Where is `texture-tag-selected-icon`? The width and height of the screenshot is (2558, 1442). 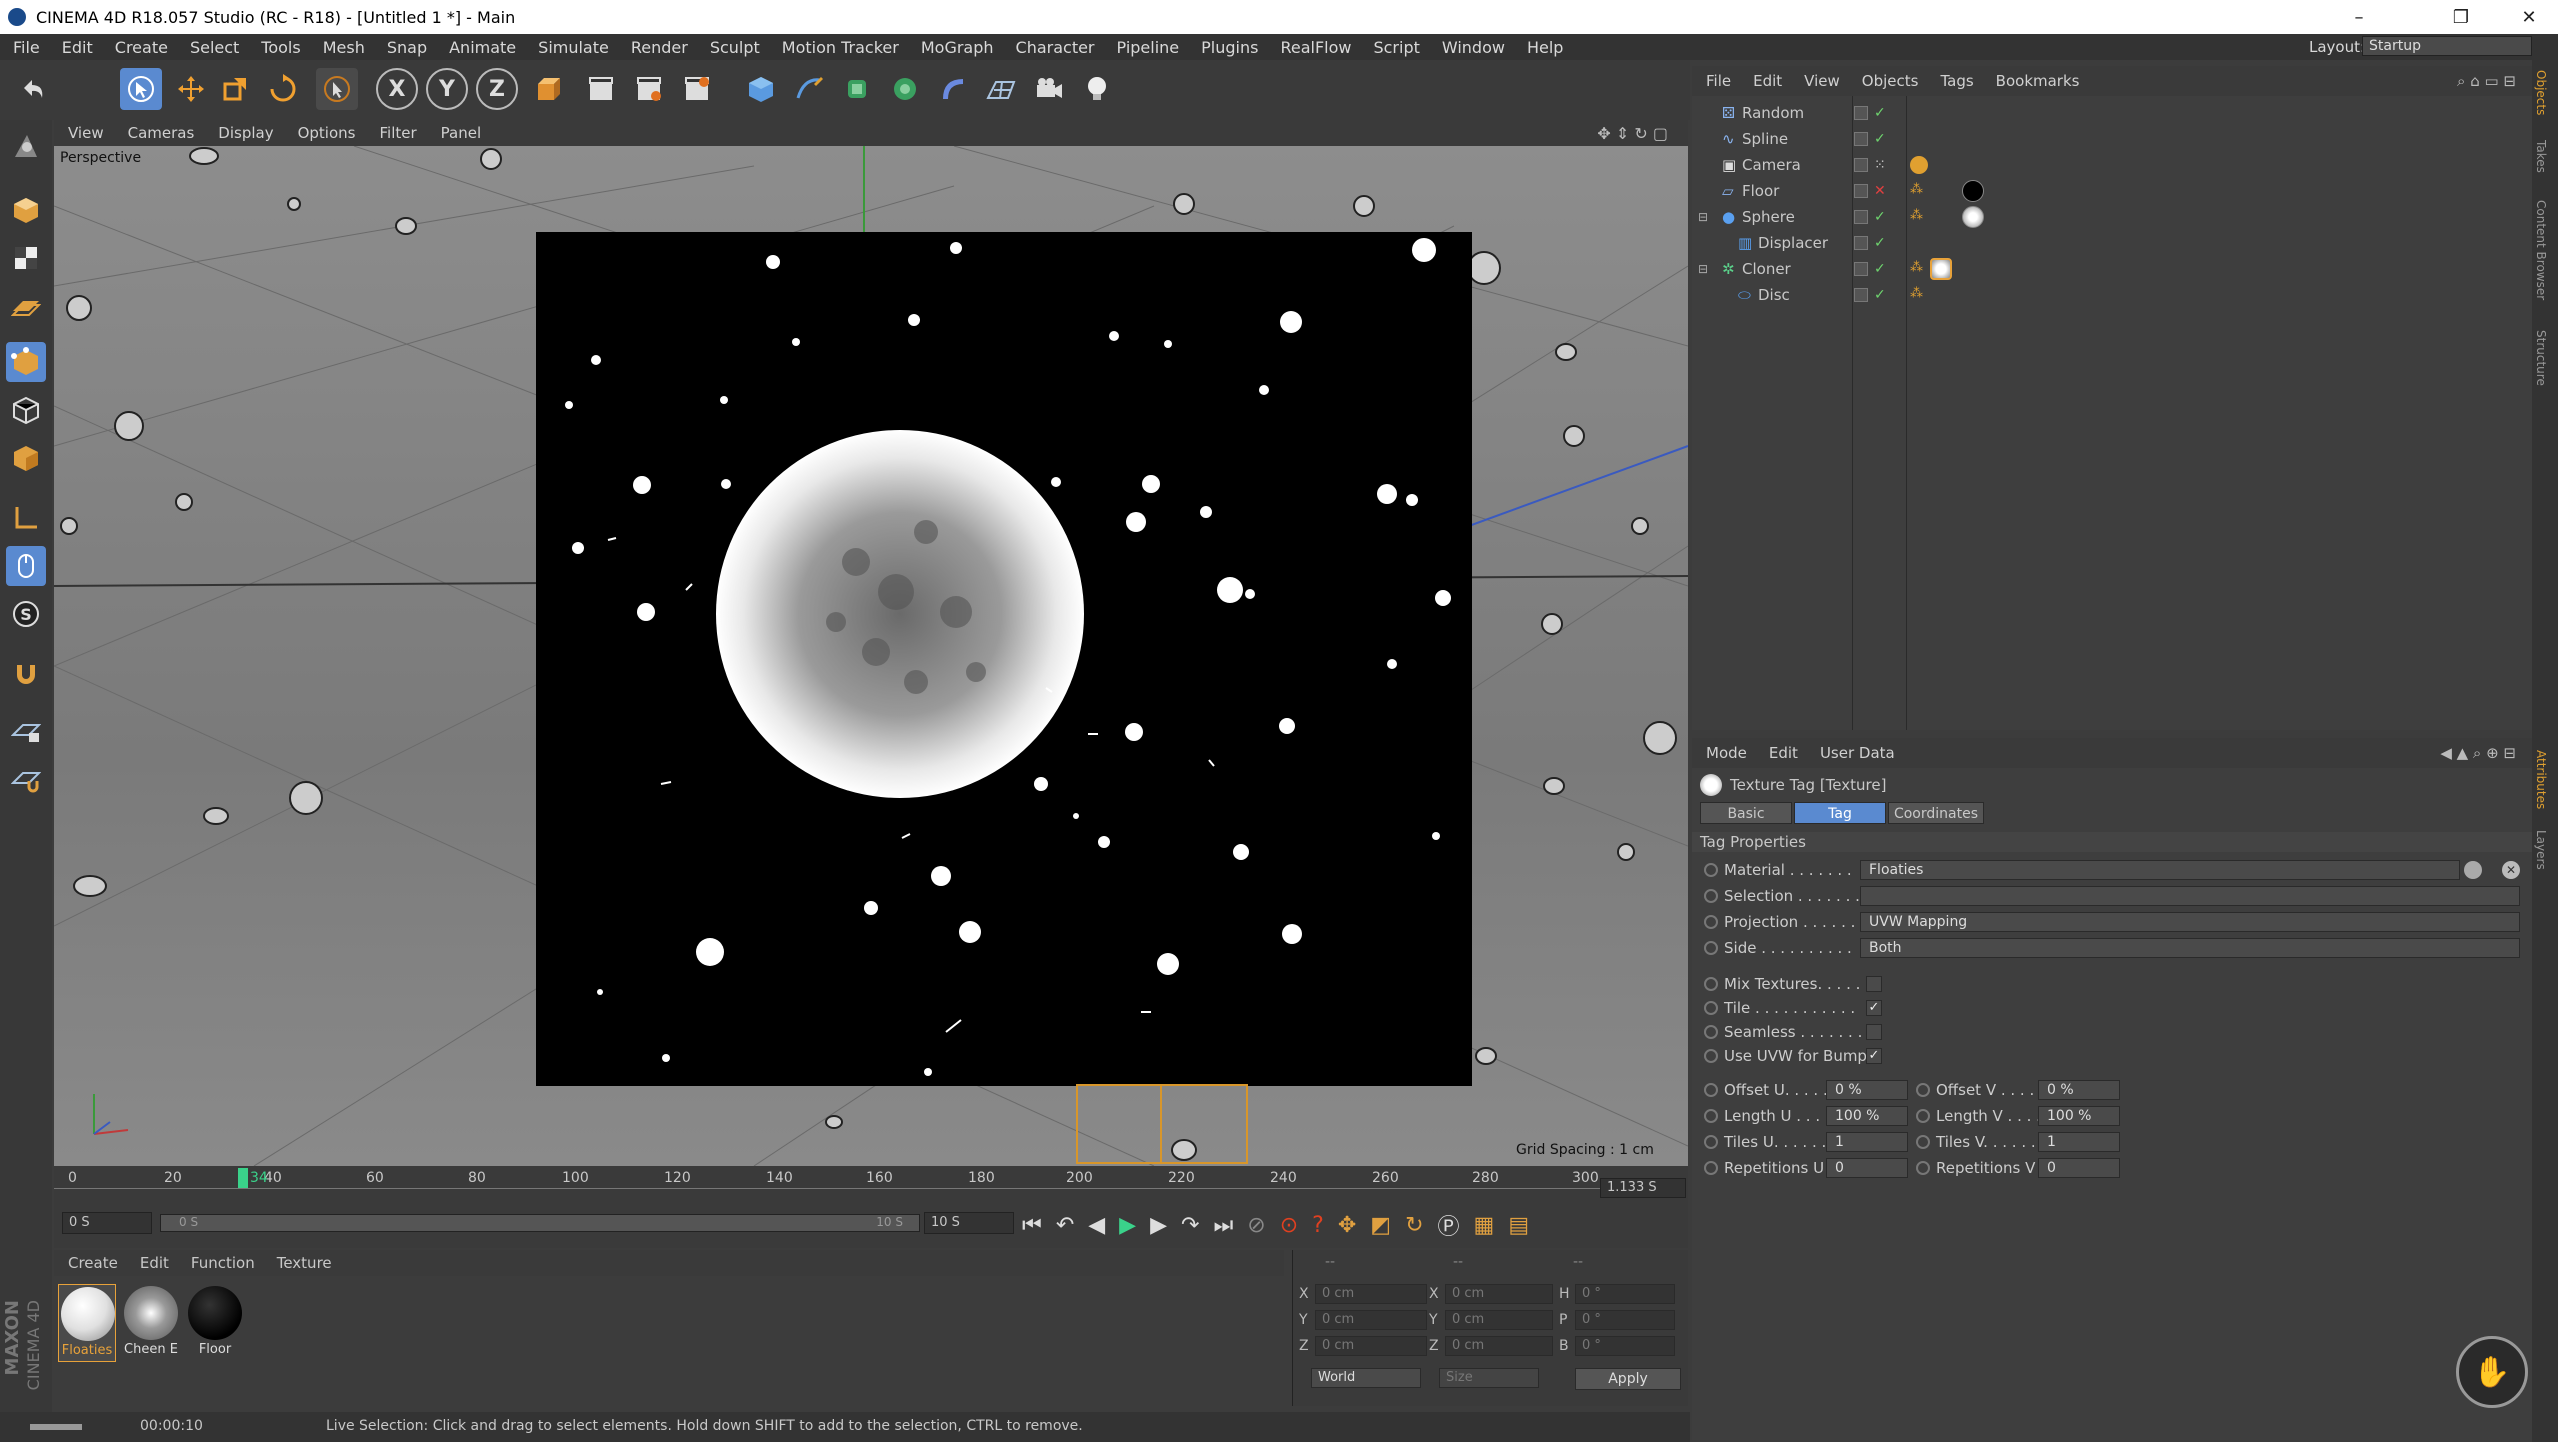 texture-tag-selected-icon is located at coordinates (1941, 269).